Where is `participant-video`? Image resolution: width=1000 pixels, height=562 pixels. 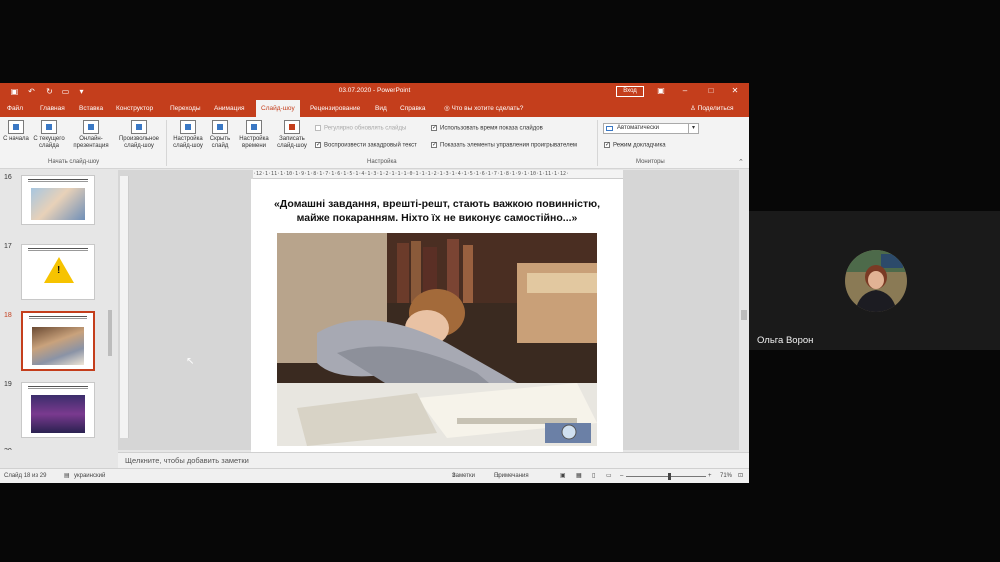
participant-video is located at coordinates (876, 281).